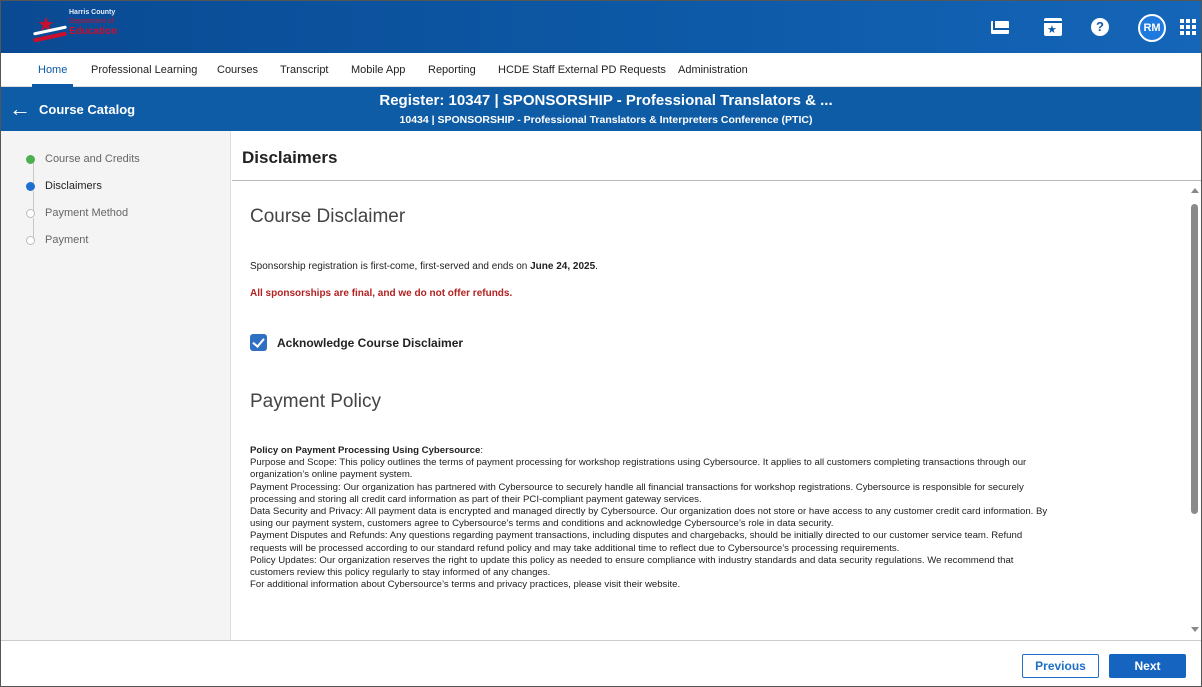 The height and width of the screenshot is (687, 1202). I want to click on step-course-and-credits: Course and Credits, so click(83, 159).